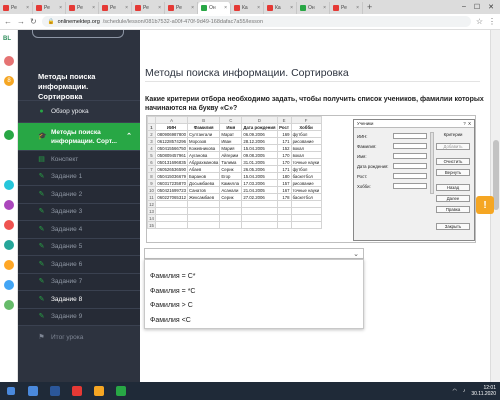 The height and width of the screenshot is (400, 500). I want to click on answer-select: ⌄, so click(254, 253).